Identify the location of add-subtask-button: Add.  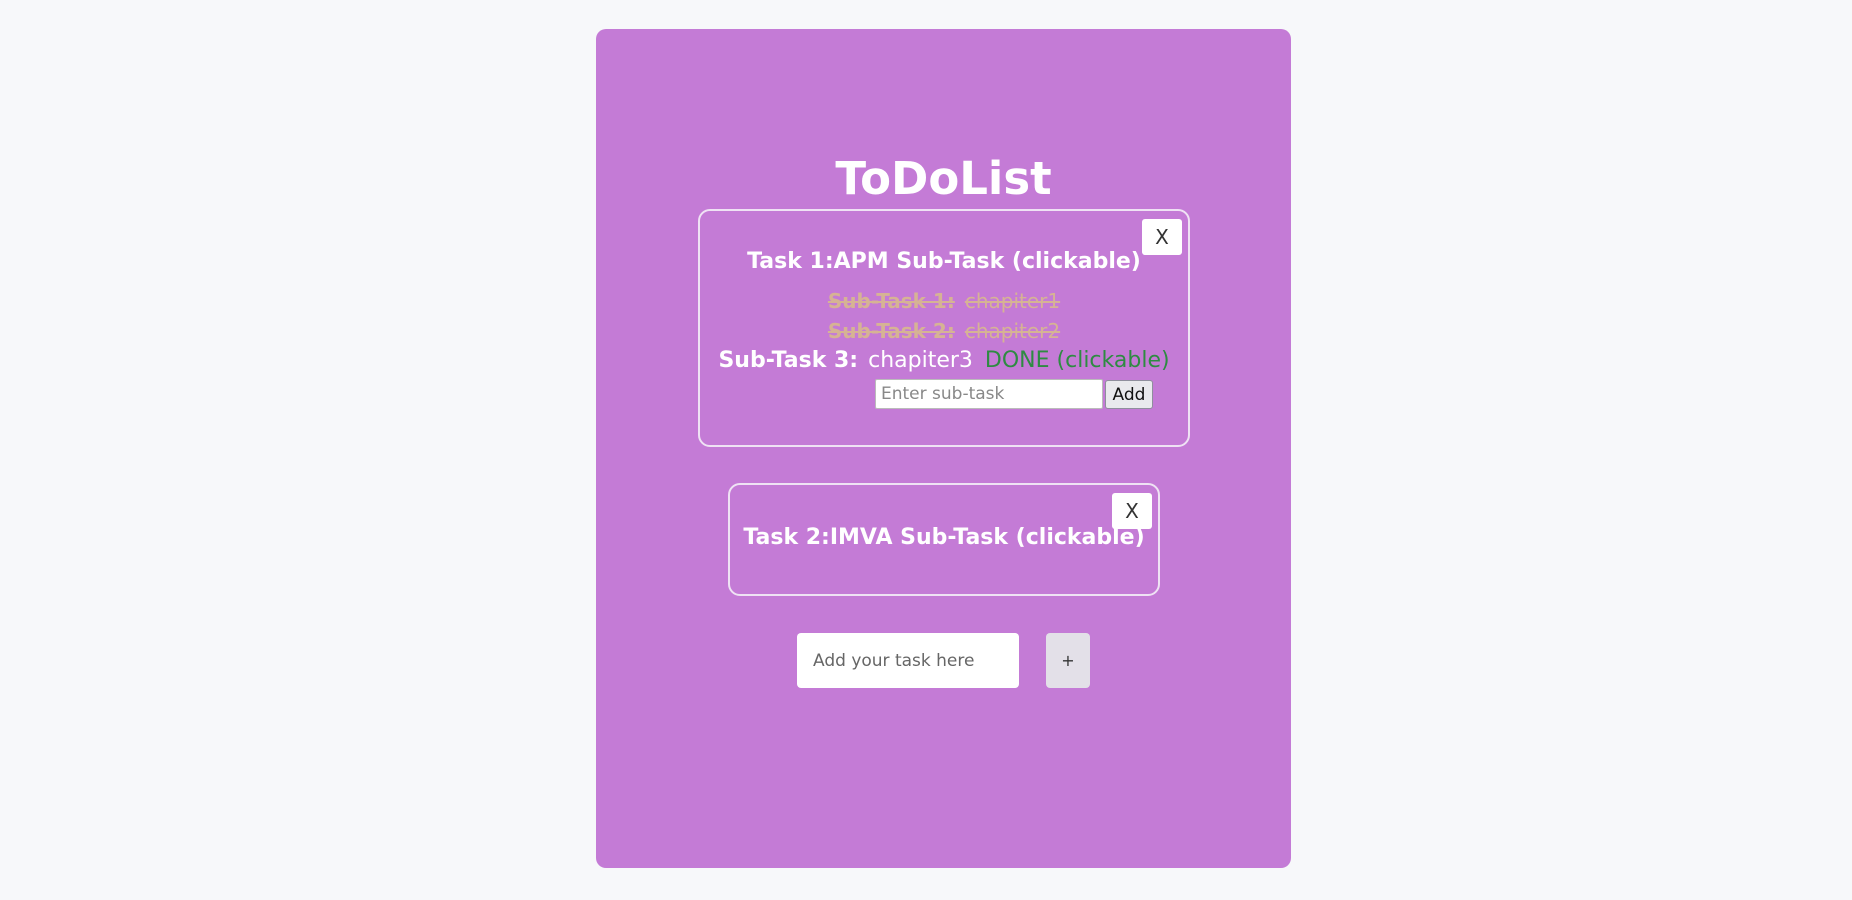
(1129, 394).